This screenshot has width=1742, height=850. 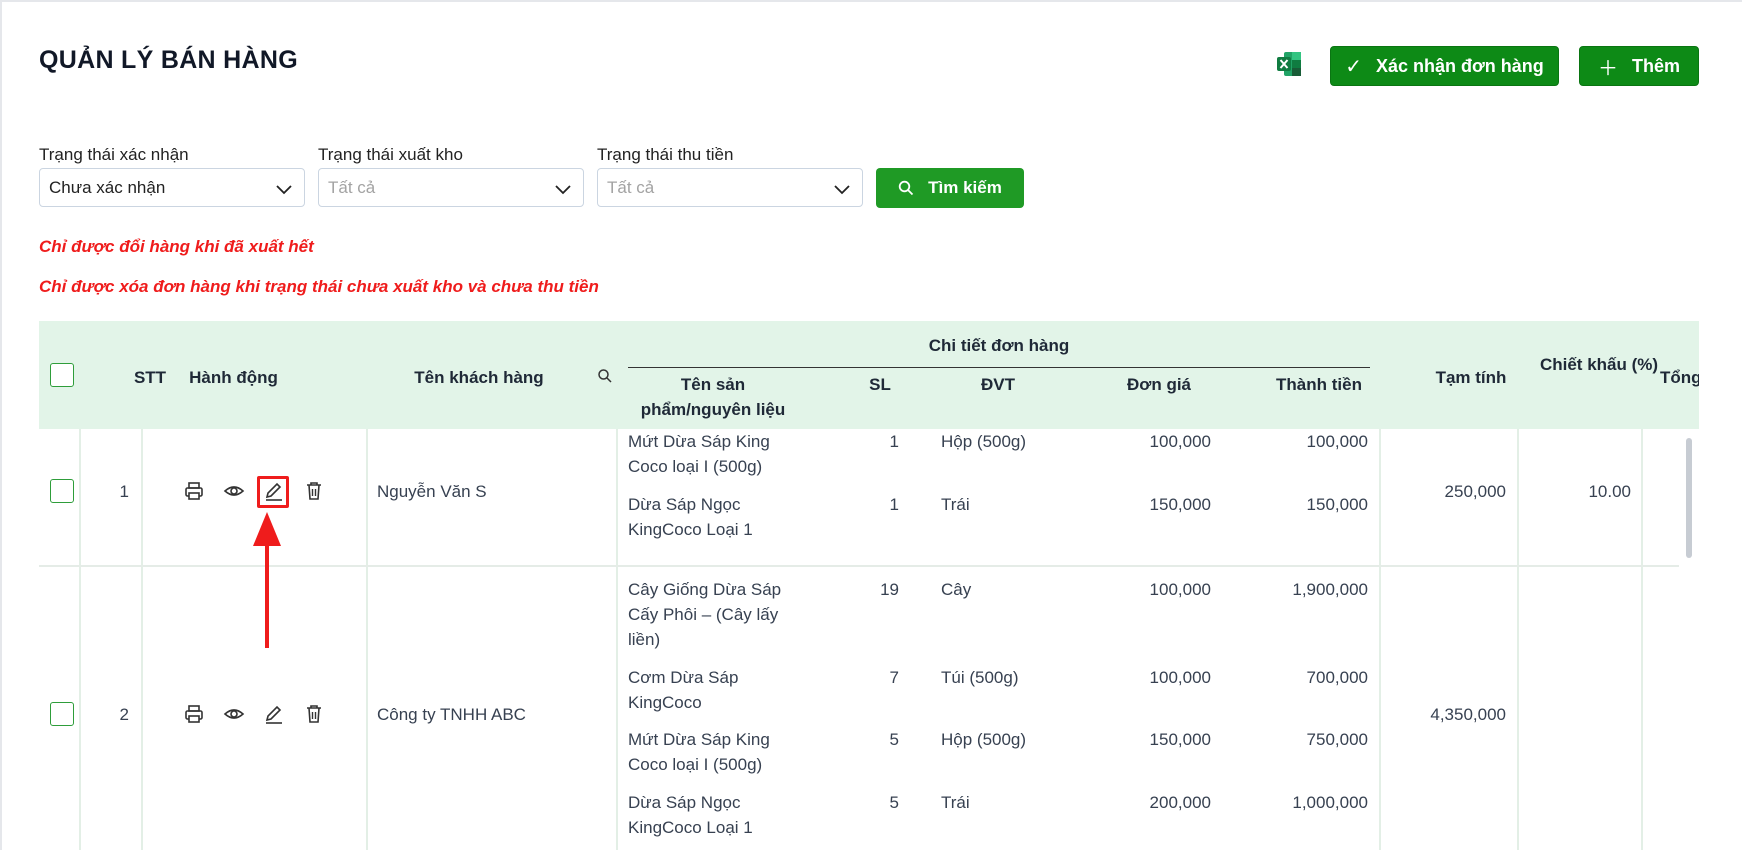 What do you see at coordinates (1679, 377) in the screenshot?
I see `header-total: Tổng` at bounding box center [1679, 377].